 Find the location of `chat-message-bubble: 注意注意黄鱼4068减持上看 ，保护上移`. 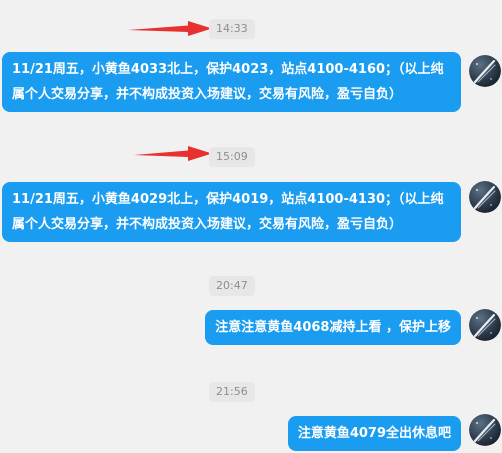

chat-message-bubble: 注意注意黄鱼4068减持上看 ，保护上移 is located at coordinates (333, 327).